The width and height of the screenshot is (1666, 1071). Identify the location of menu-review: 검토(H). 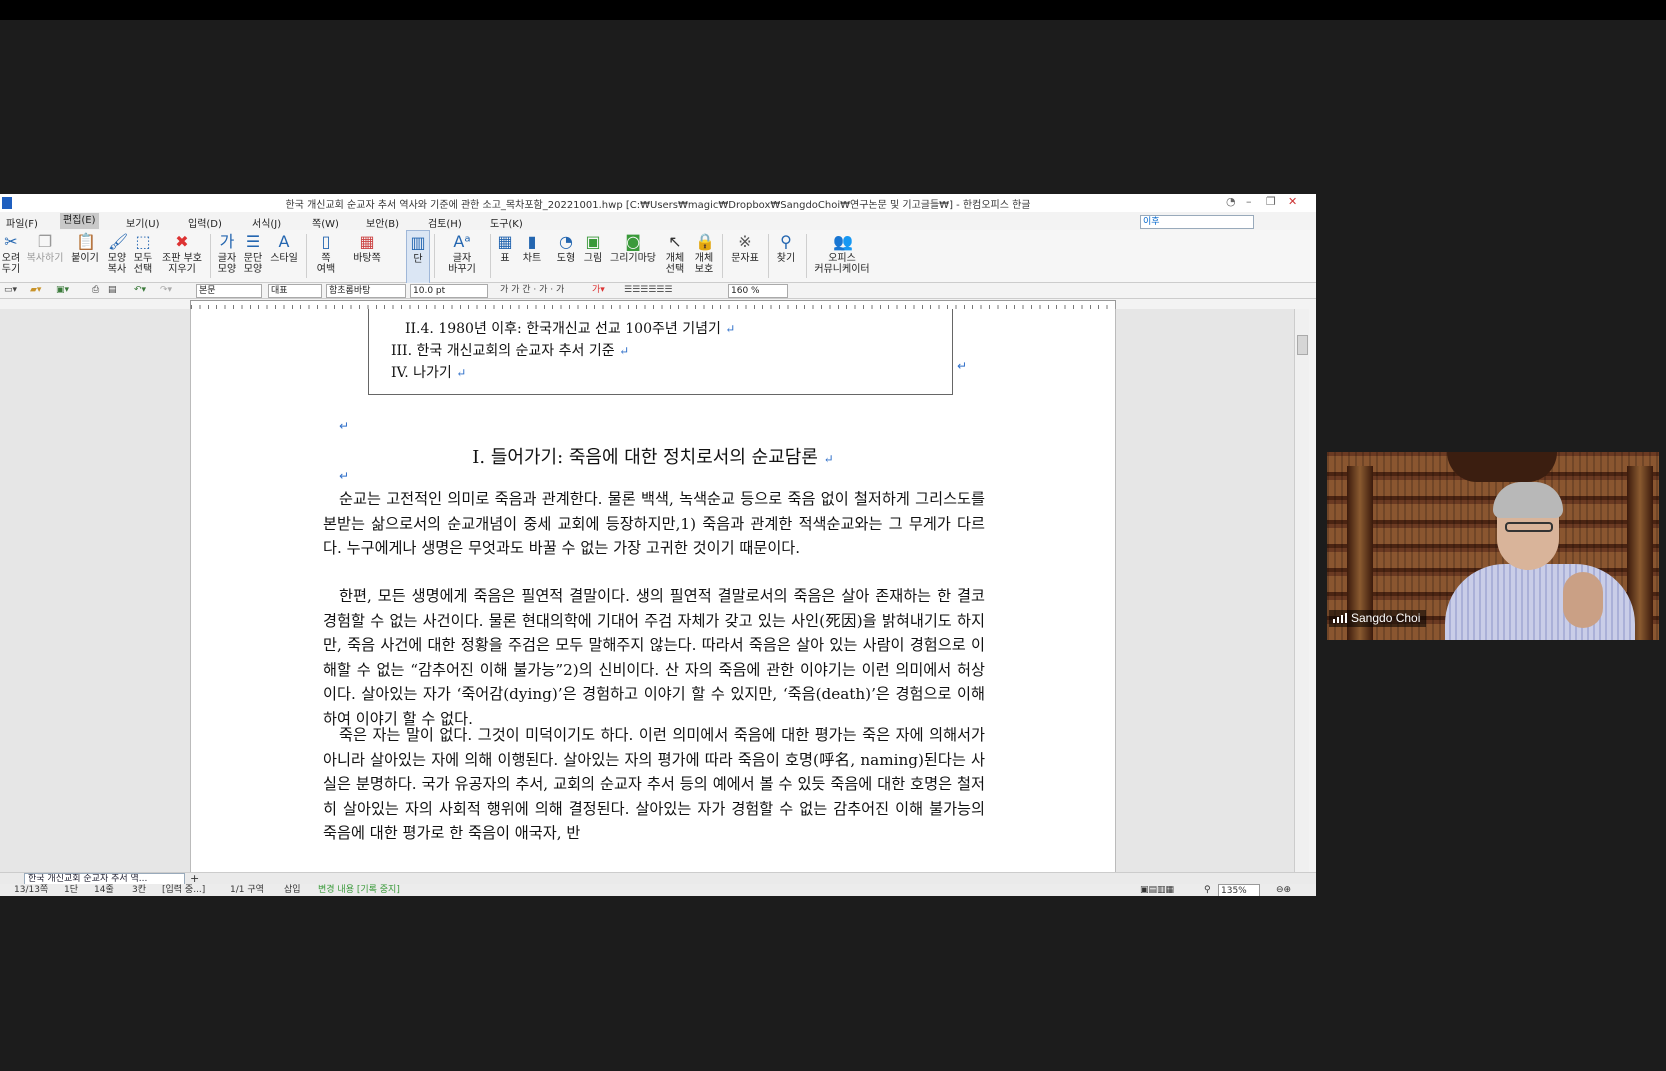
(445, 222).